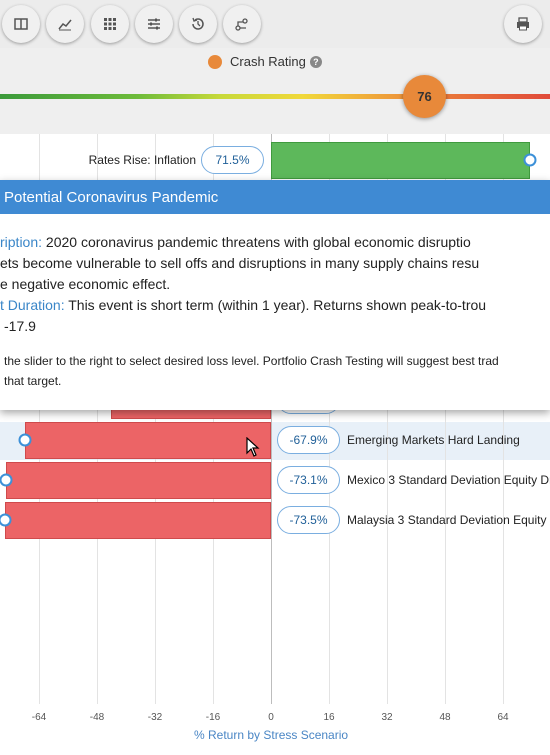  What do you see at coordinates (503, 717) in the screenshot?
I see `x-tick-label: 64` at bounding box center [503, 717].